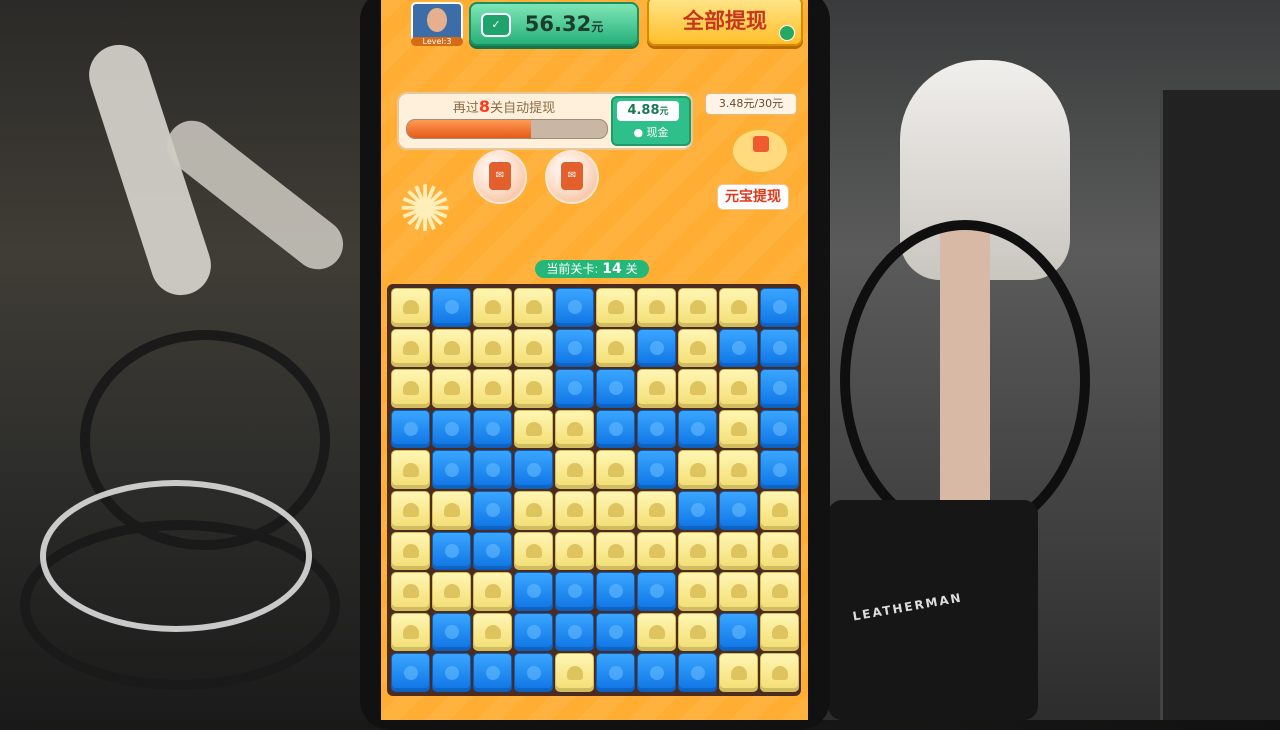  Describe the element at coordinates (554, 24) in the screenshot. I see `balance-display: ✓ 56.32元` at that location.